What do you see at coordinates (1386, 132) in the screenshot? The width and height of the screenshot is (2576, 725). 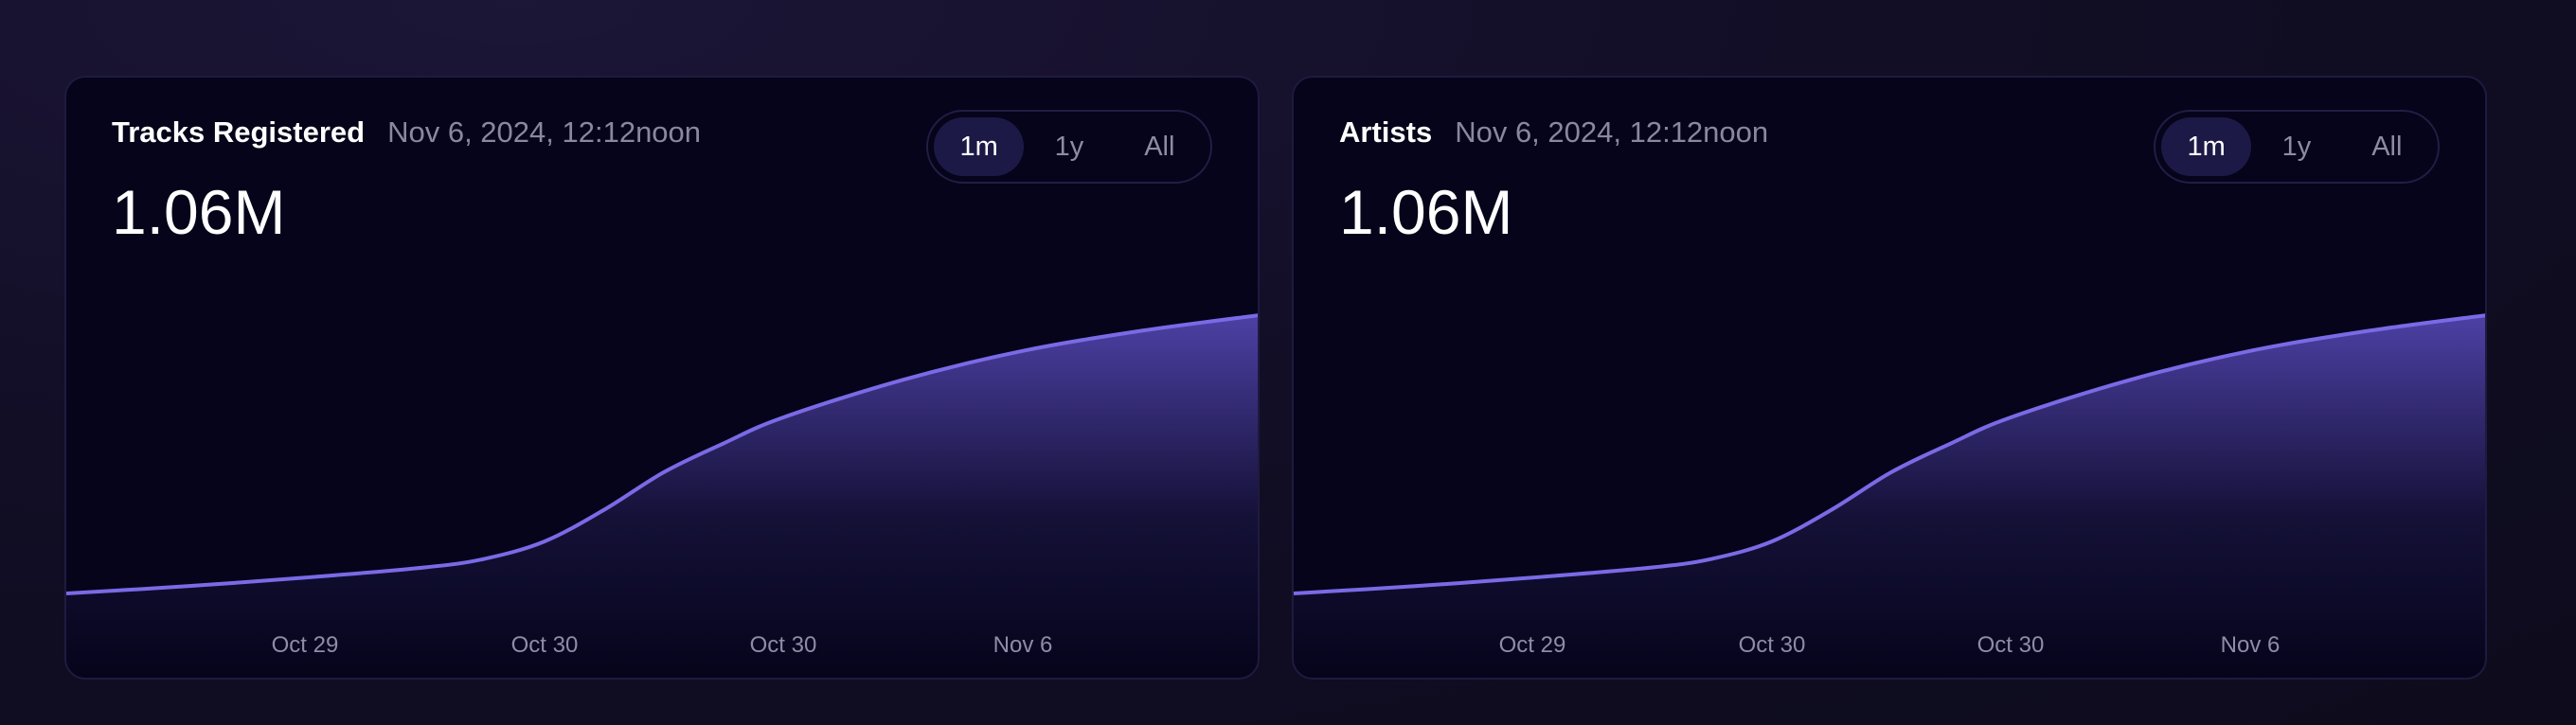 I see `card-title: Artists` at bounding box center [1386, 132].